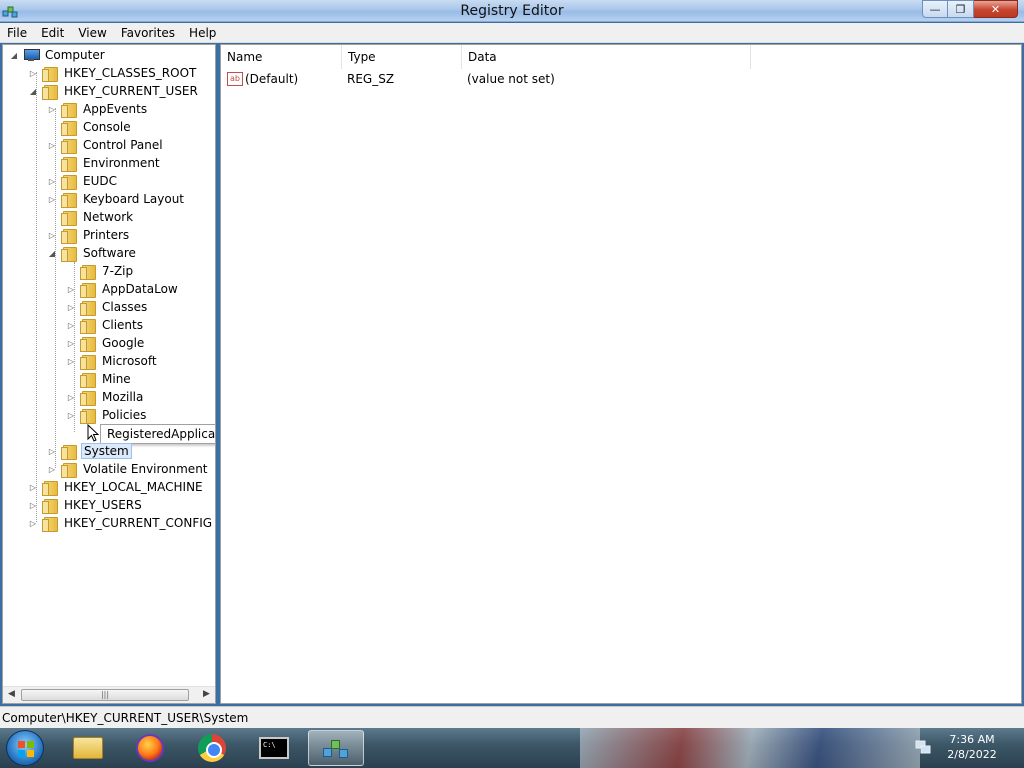 Image resolution: width=1024 pixels, height=768 pixels. I want to click on tree-node-policies: ▷ Policies, so click(107, 415).